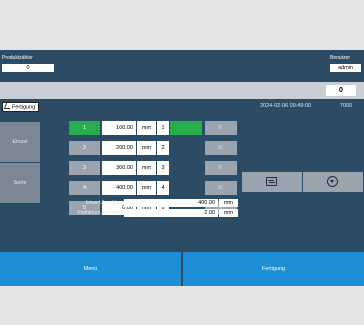  I want to click on freifahren-unit: mm, so click(228, 213).